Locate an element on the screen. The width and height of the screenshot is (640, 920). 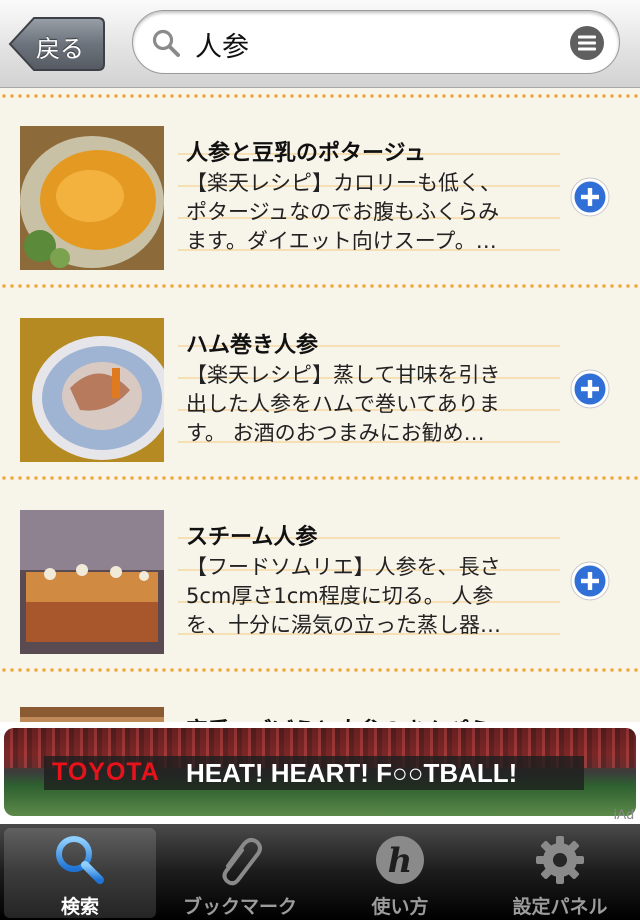
list-menu-icon is located at coordinates (587, 43).